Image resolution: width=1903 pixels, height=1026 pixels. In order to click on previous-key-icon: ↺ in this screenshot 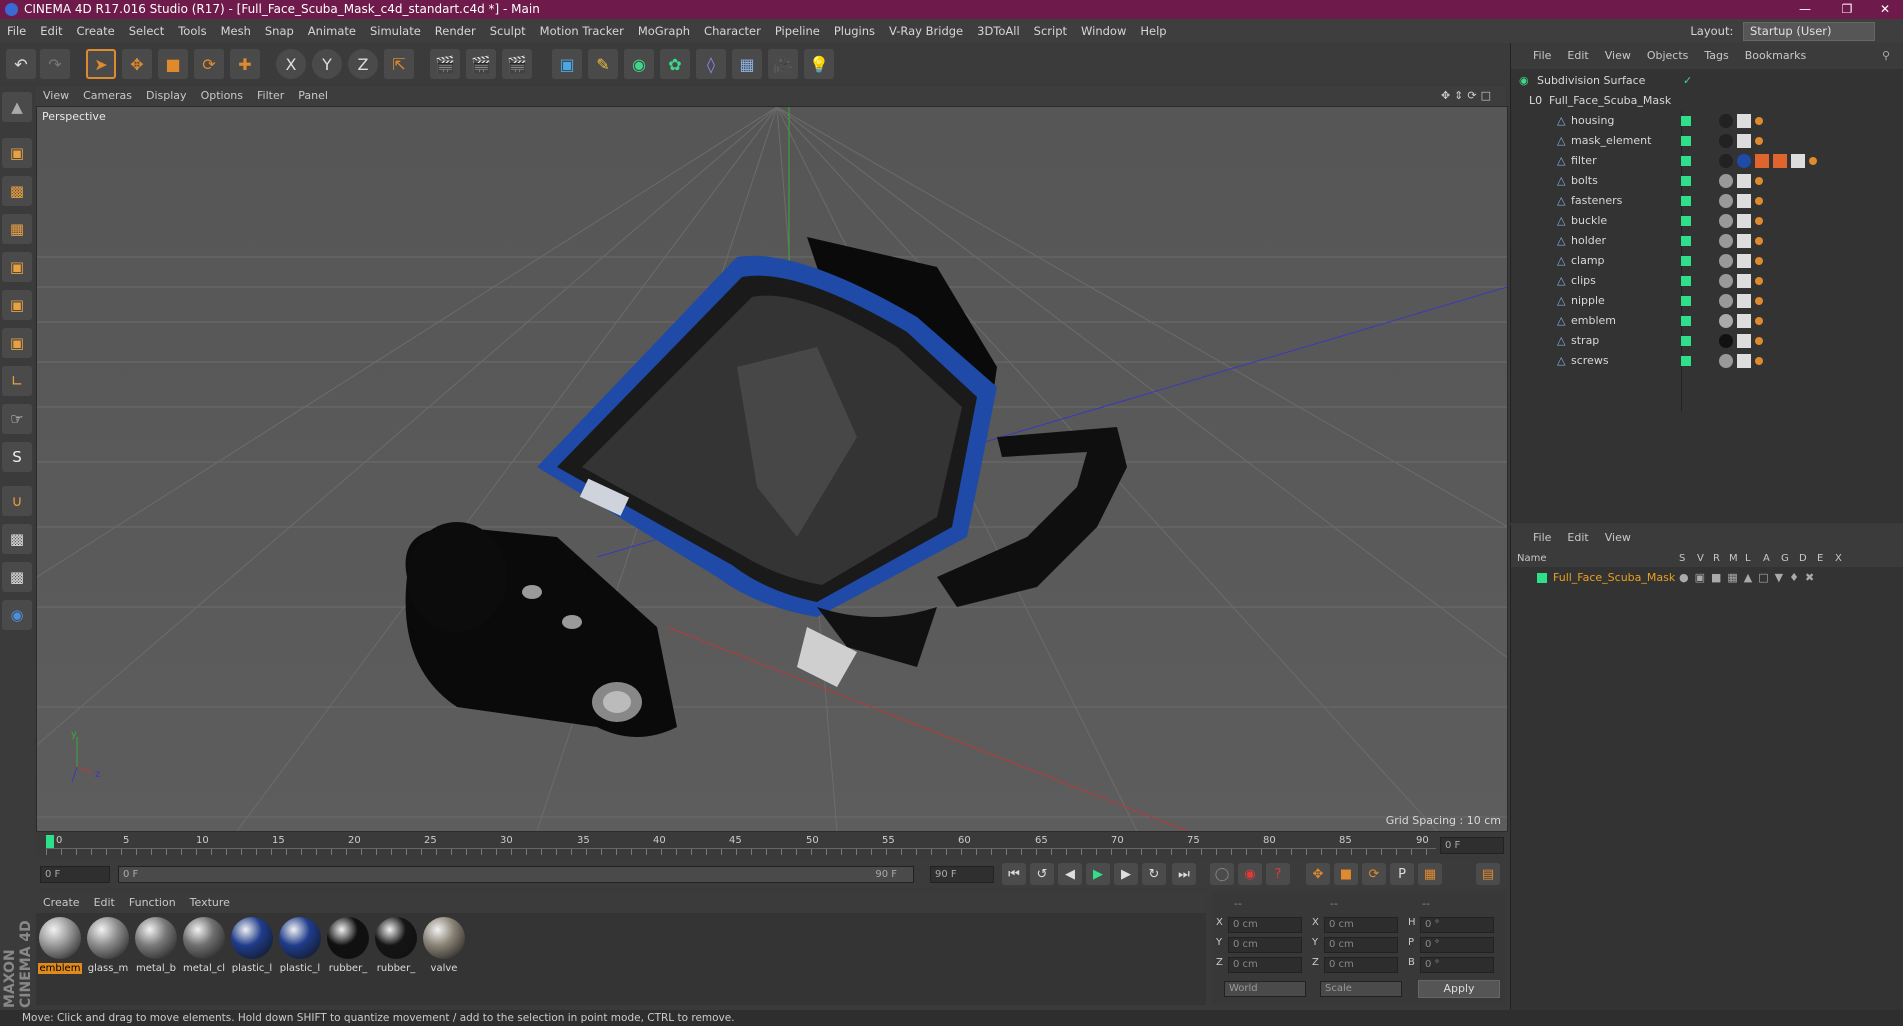, I will do `click(1042, 874)`.